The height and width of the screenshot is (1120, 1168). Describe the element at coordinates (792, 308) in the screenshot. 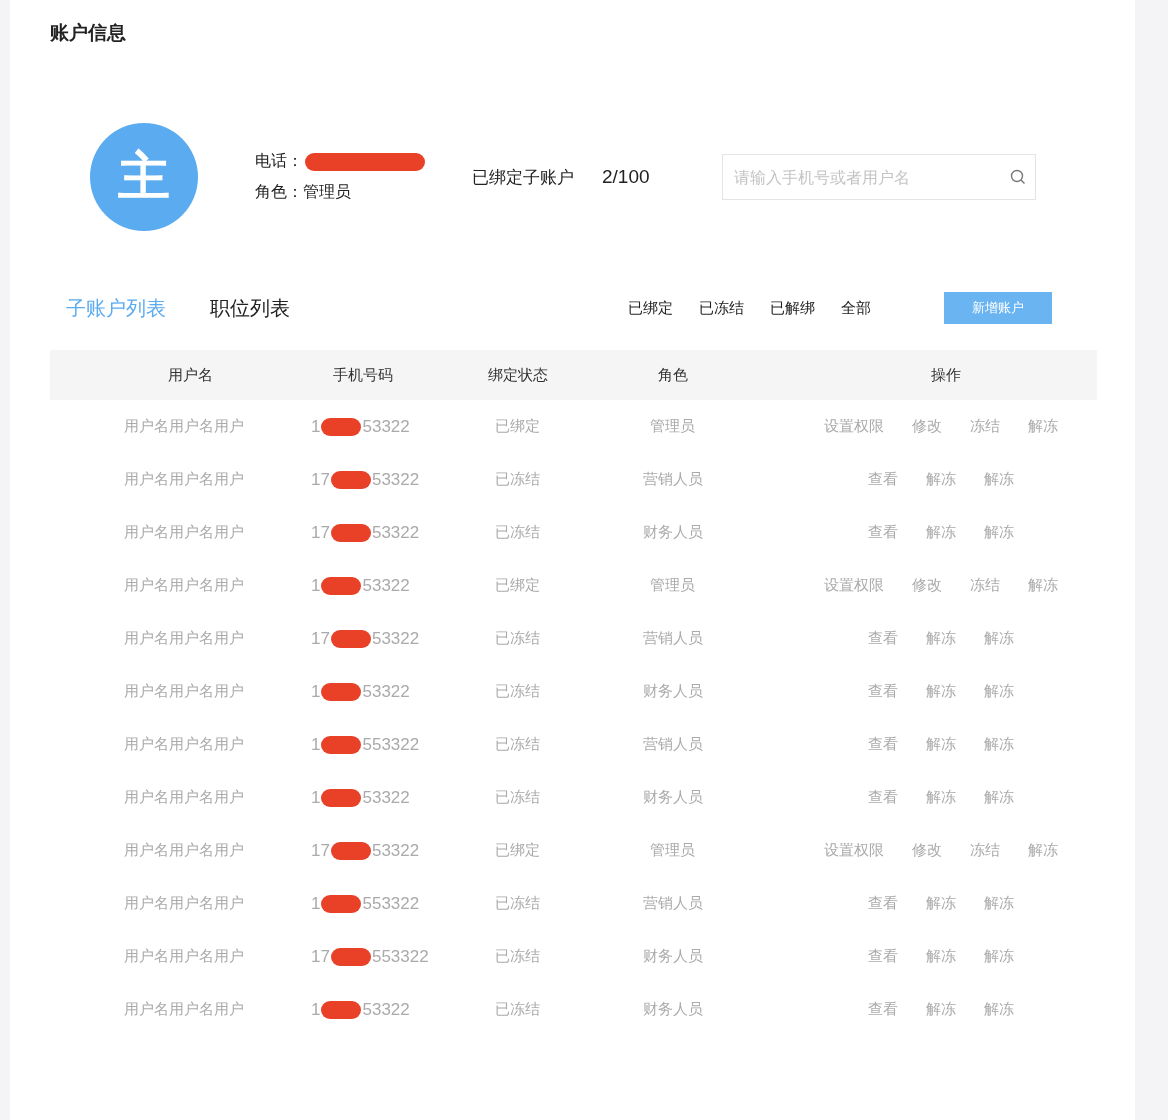

I see `filter-link: 已解绑` at that location.